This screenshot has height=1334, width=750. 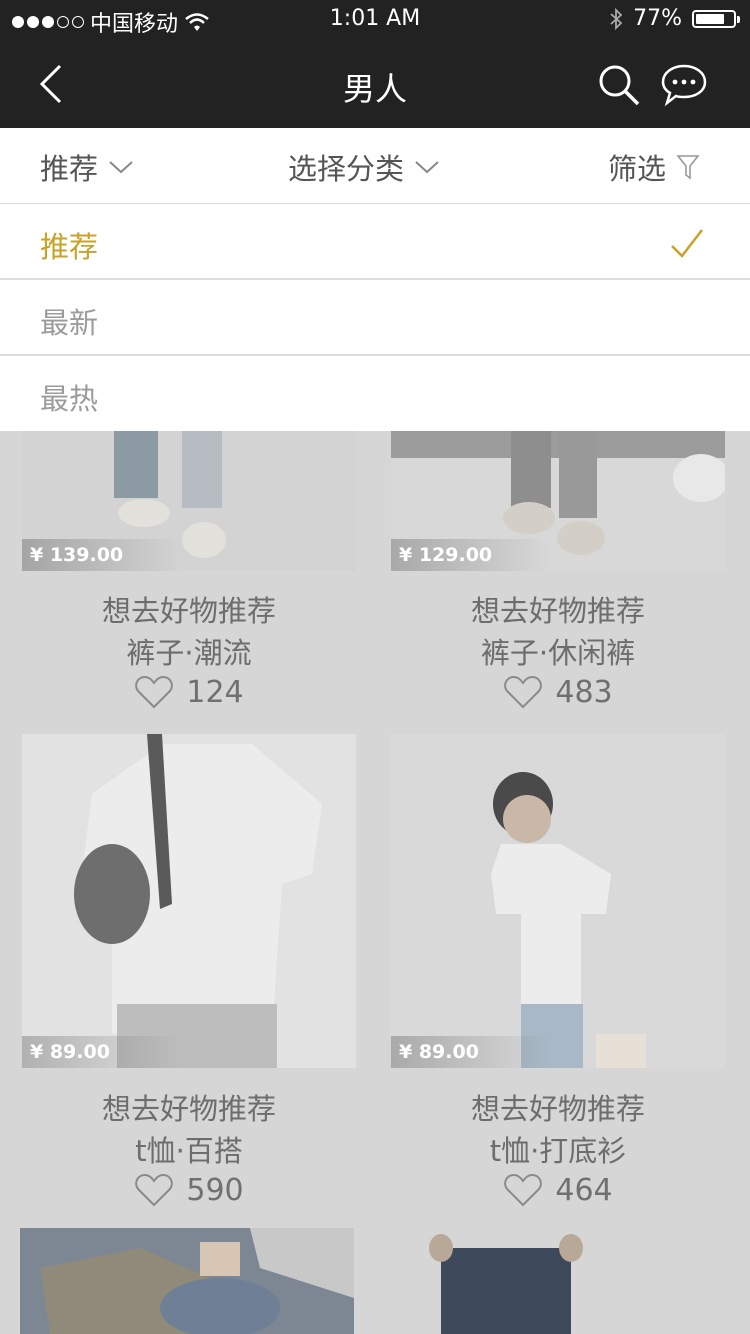 I want to click on like-count: 483, so click(x=584, y=692).